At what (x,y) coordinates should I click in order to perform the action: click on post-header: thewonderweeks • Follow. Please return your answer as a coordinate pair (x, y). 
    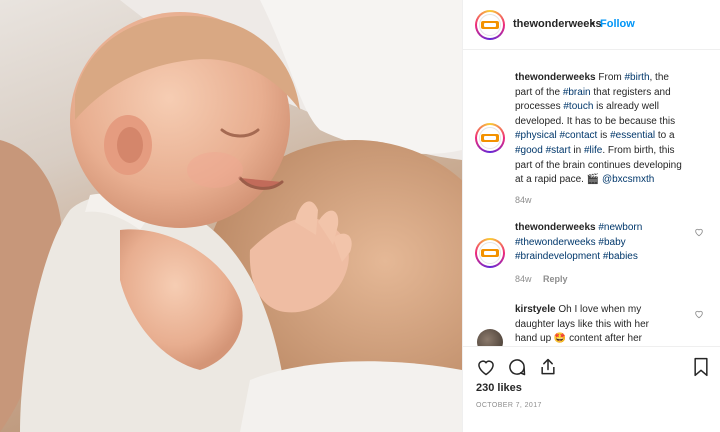
    Looking at the image, I should click on (591, 25).